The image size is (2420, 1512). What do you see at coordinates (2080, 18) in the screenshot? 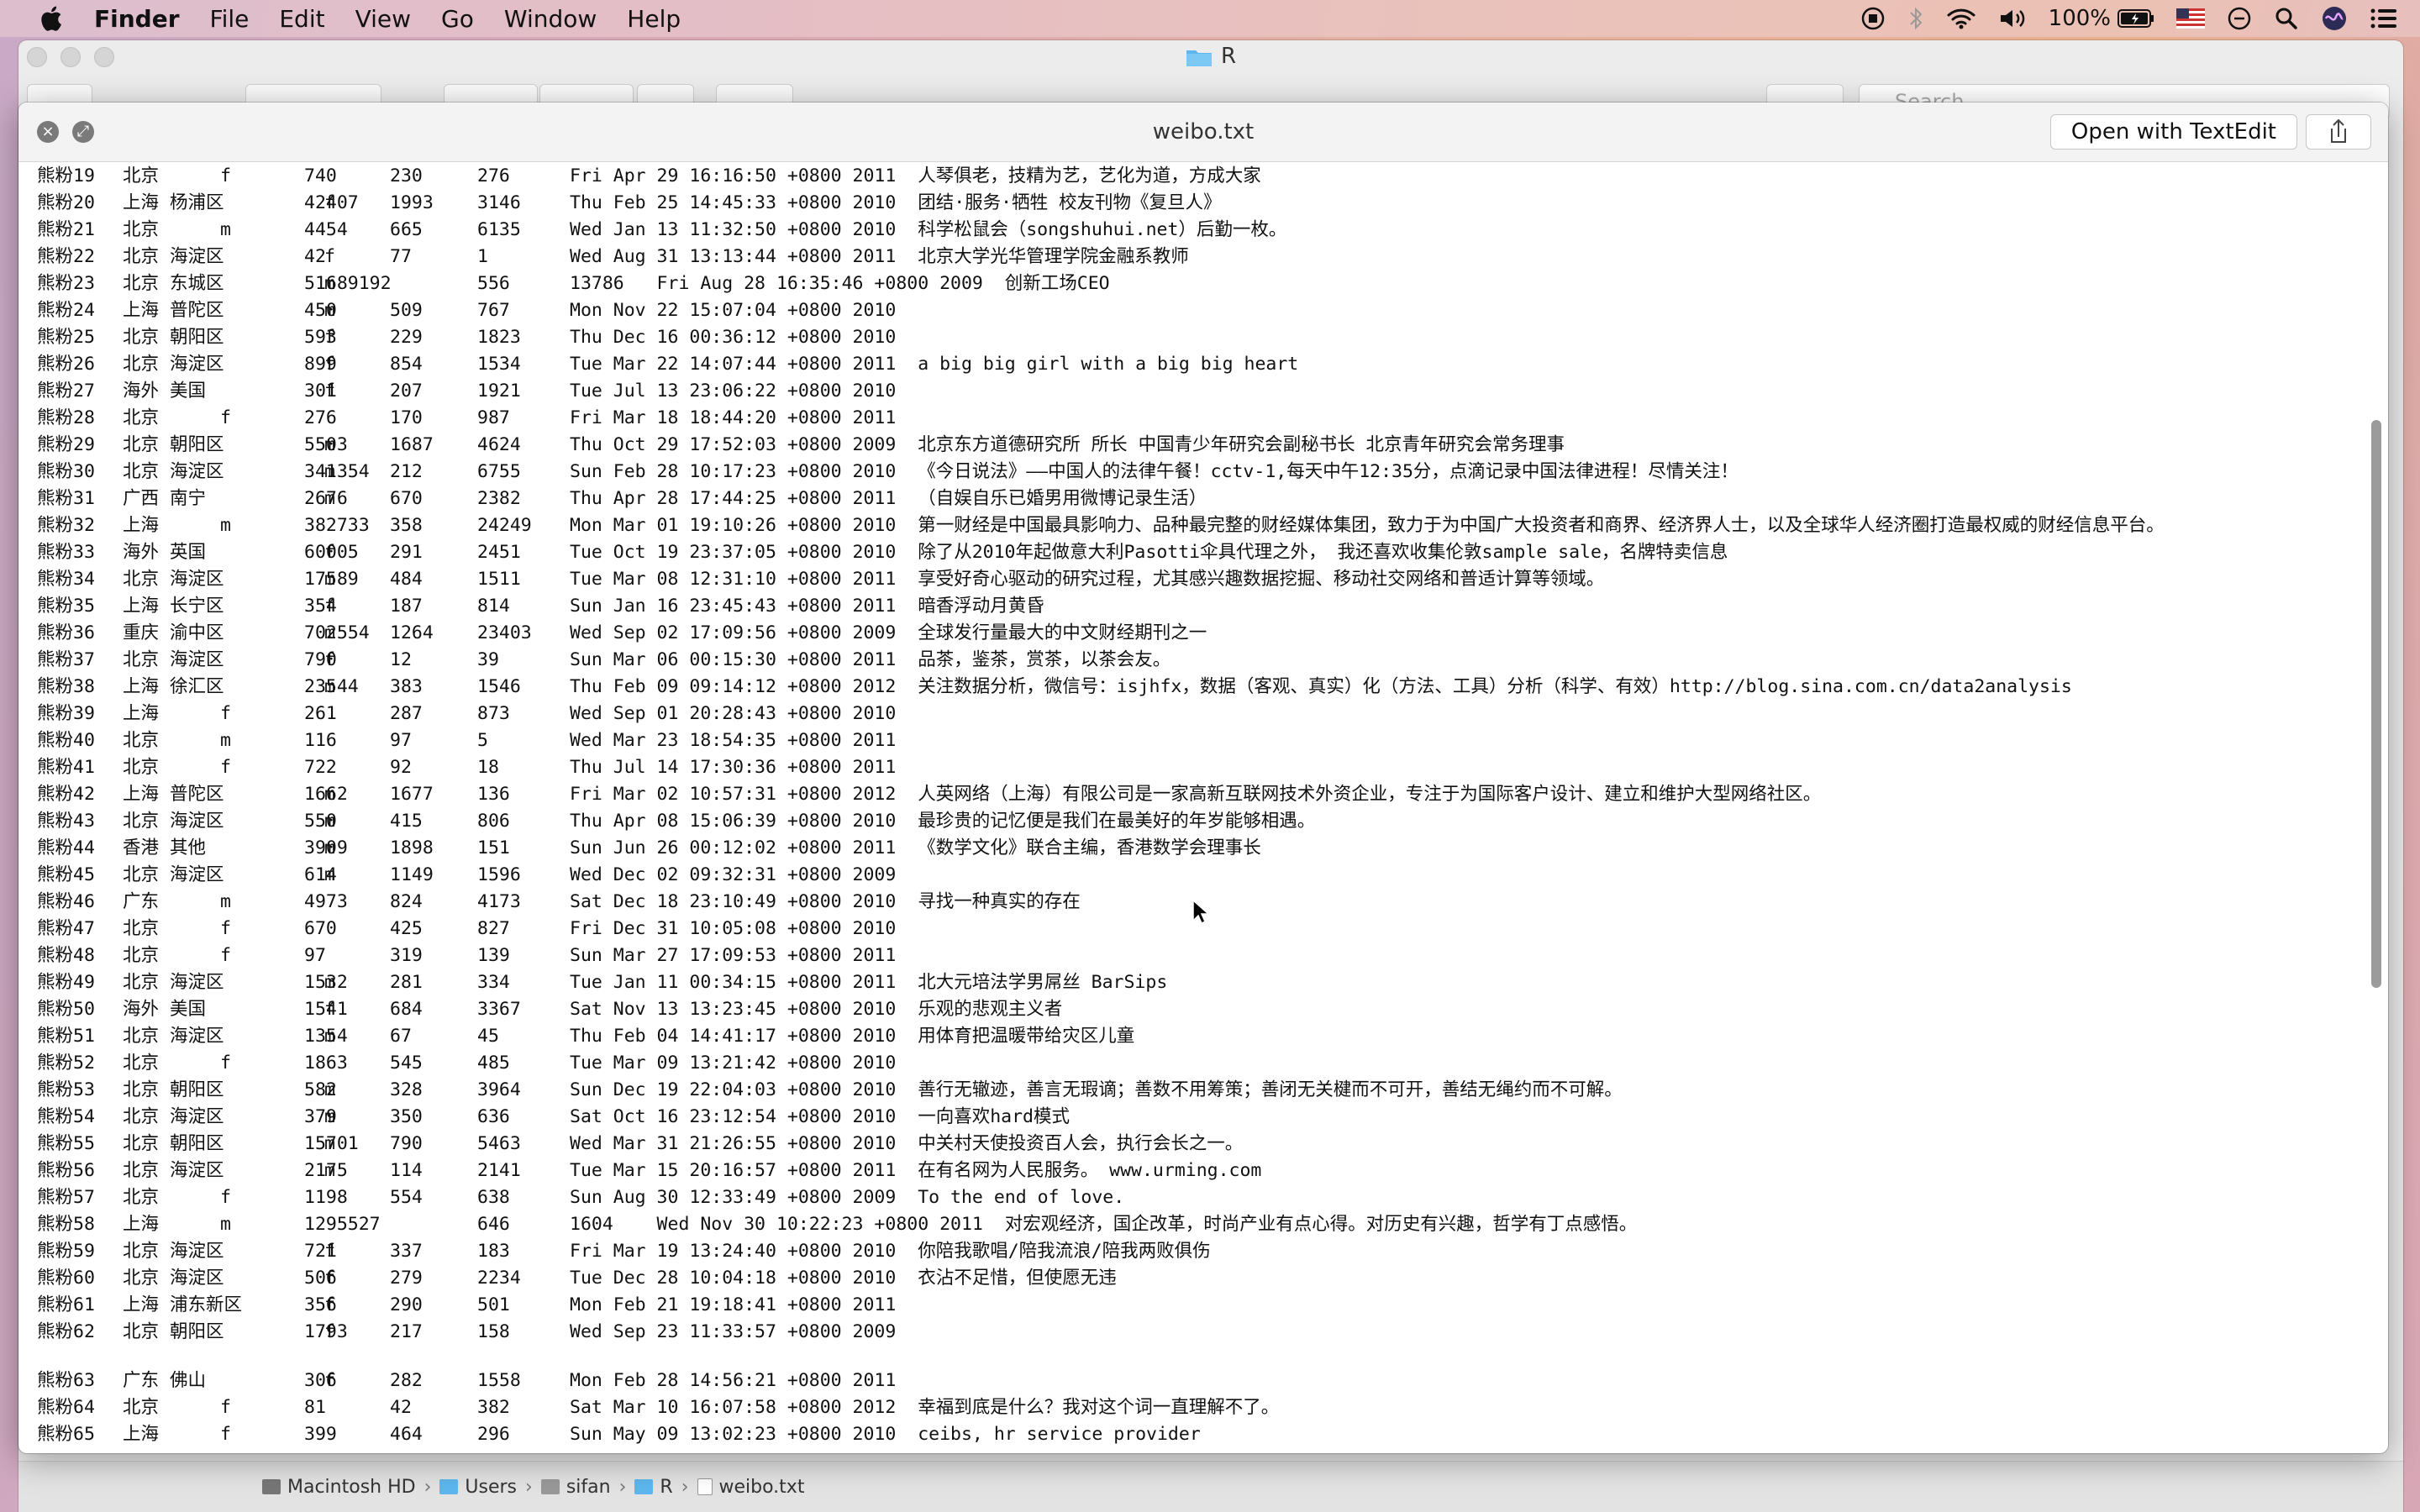
I see `battery-percent: 100%` at bounding box center [2080, 18].